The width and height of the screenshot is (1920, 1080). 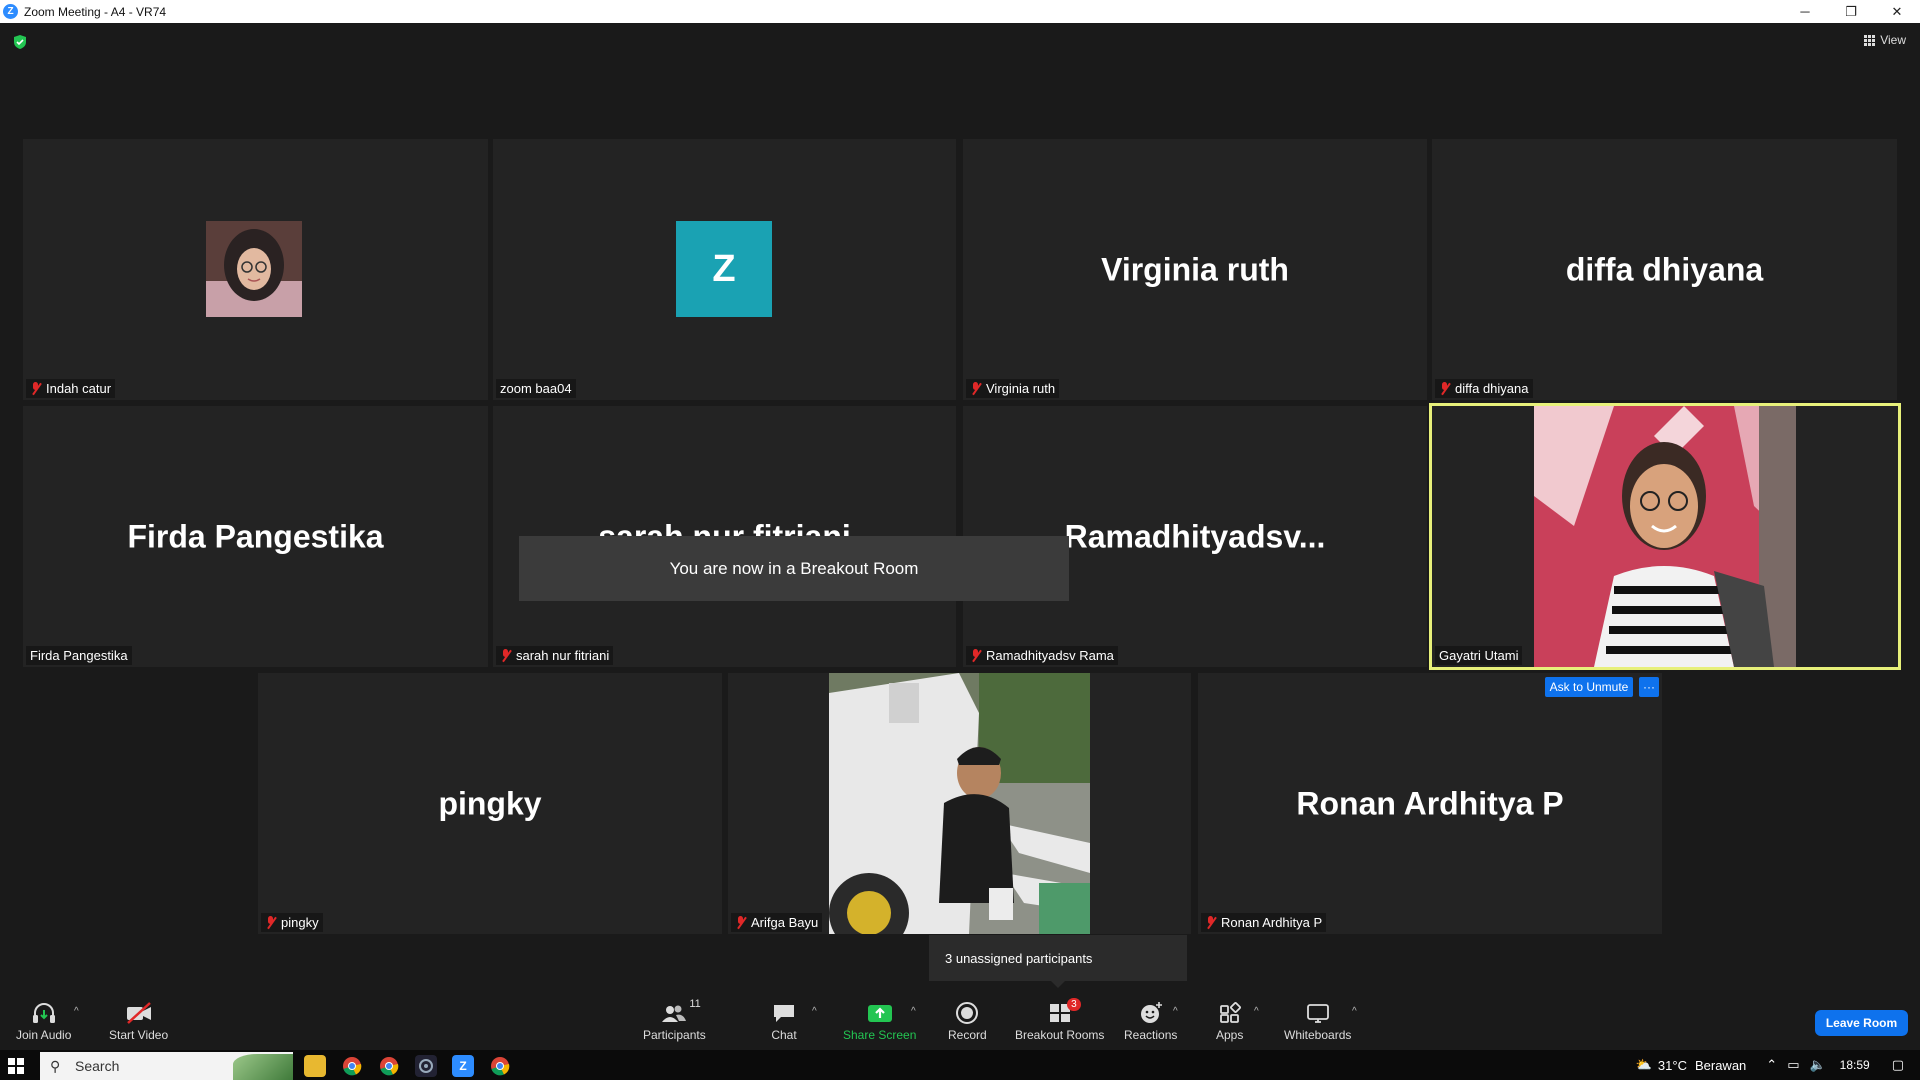 I want to click on participants-button: 11 Participants, so click(x=674, y=1020).